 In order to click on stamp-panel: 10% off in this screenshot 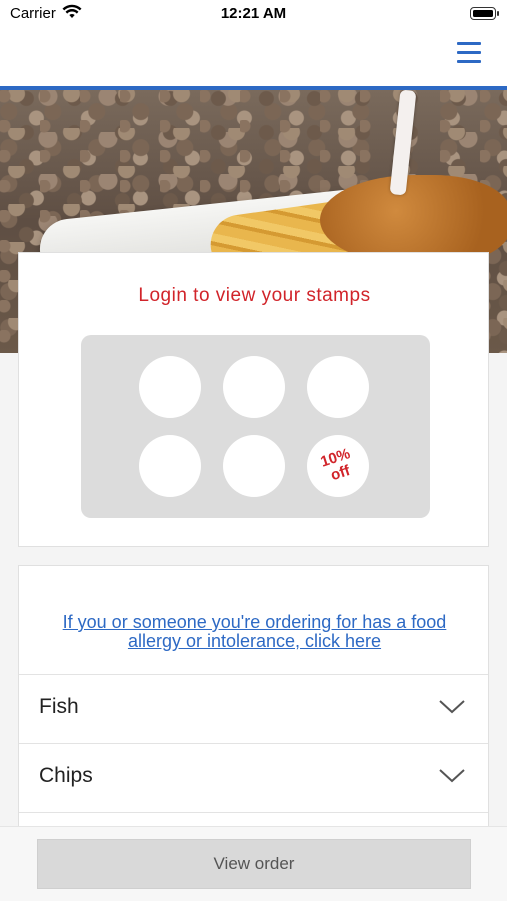, I will do `click(255, 426)`.